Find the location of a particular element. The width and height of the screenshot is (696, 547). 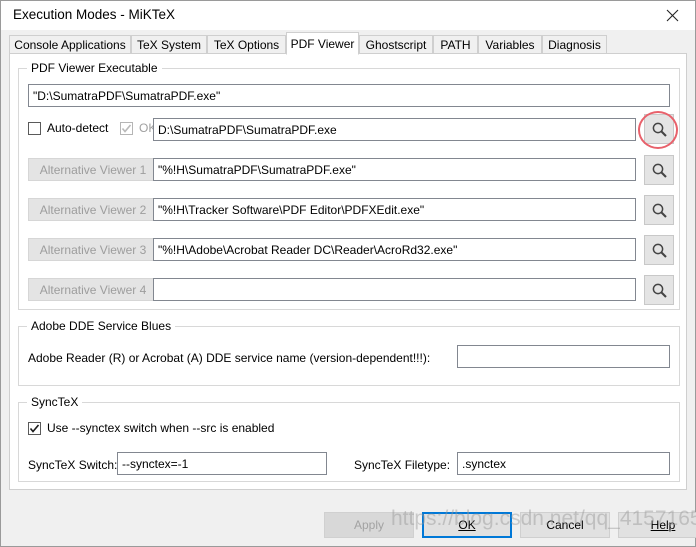

window-title: Execution Modes - MiKTeX is located at coordinates (94, 14).